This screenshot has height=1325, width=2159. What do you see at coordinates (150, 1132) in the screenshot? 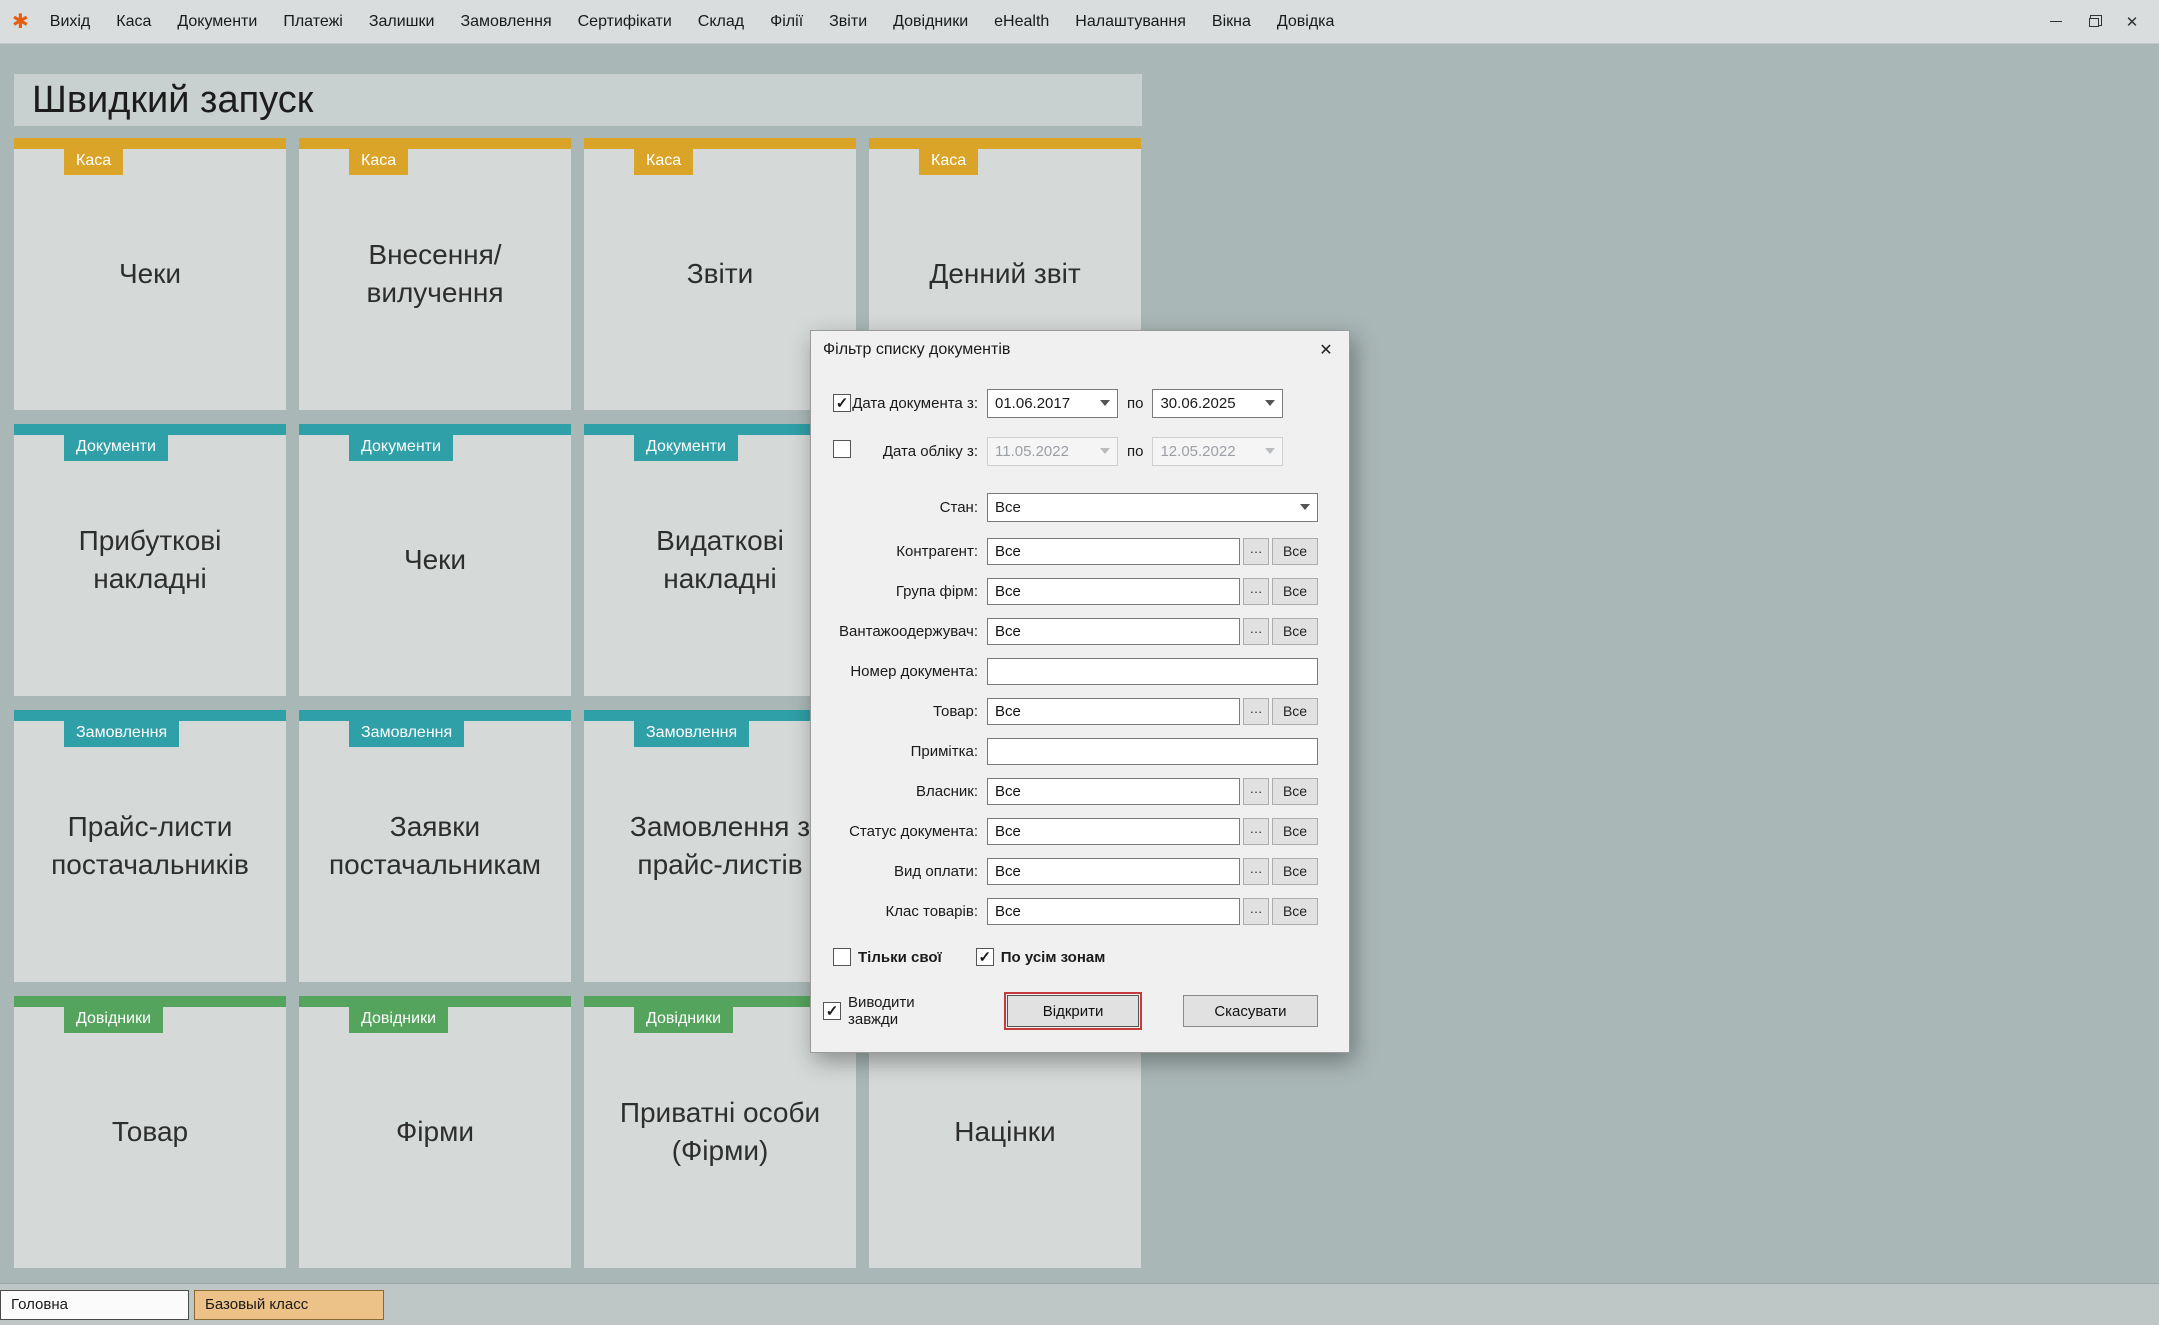
I see `tile-tovar: Довідники Товар` at bounding box center [150, 1132].